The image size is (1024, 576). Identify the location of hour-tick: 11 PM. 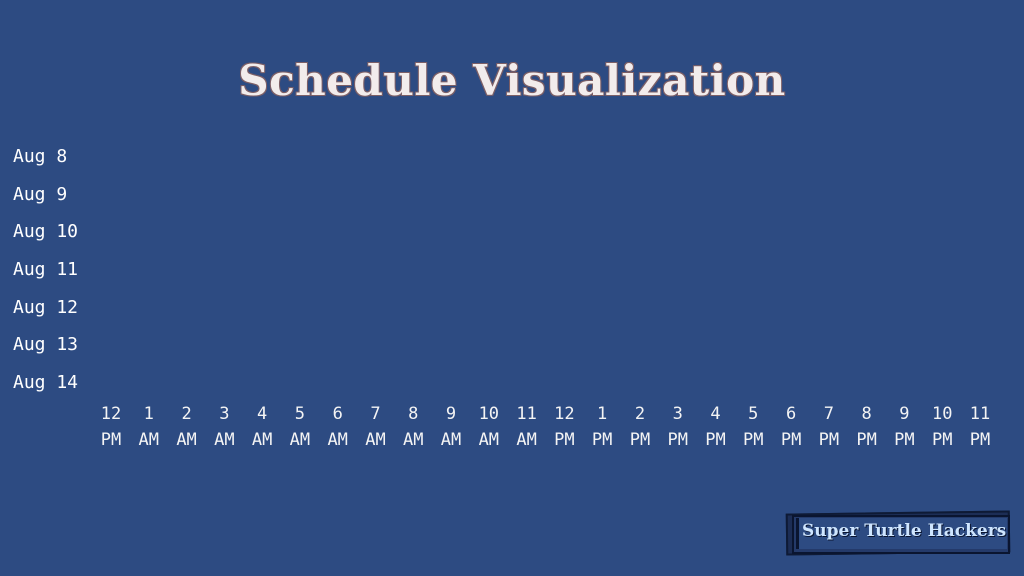
(980, 427).